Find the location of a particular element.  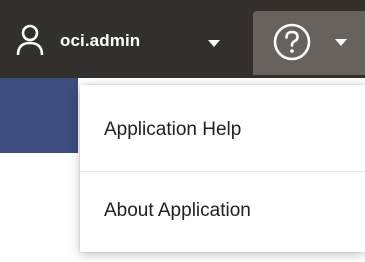

question-circle-icon is located at coordinates (292, 42).